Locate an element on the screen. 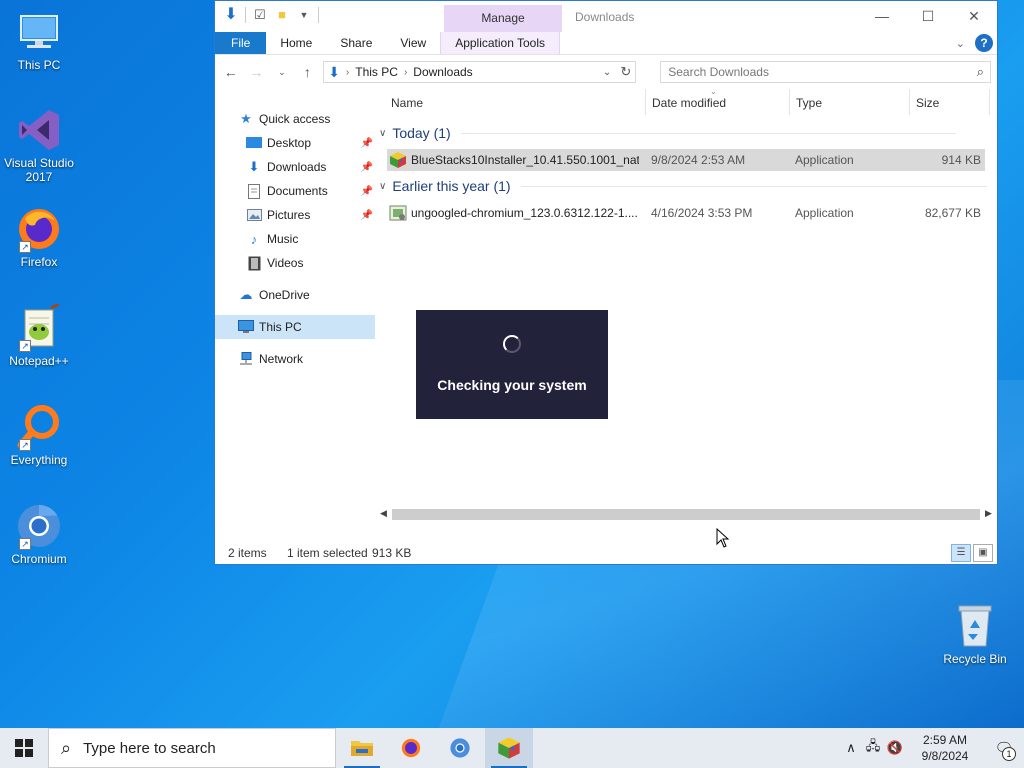  volume-muted-icon: 🔇 is located at coordinates (895, 748).